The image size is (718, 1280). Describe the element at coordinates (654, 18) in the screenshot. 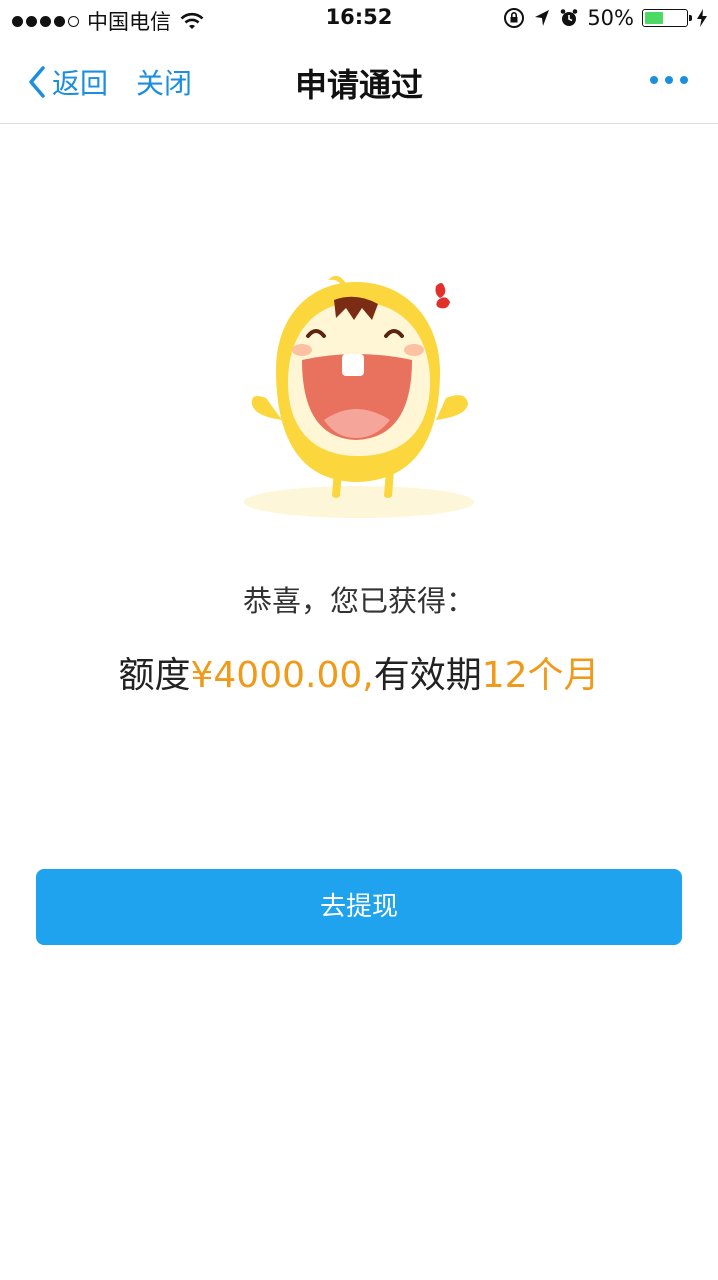

I see `battery-fill` at that location.